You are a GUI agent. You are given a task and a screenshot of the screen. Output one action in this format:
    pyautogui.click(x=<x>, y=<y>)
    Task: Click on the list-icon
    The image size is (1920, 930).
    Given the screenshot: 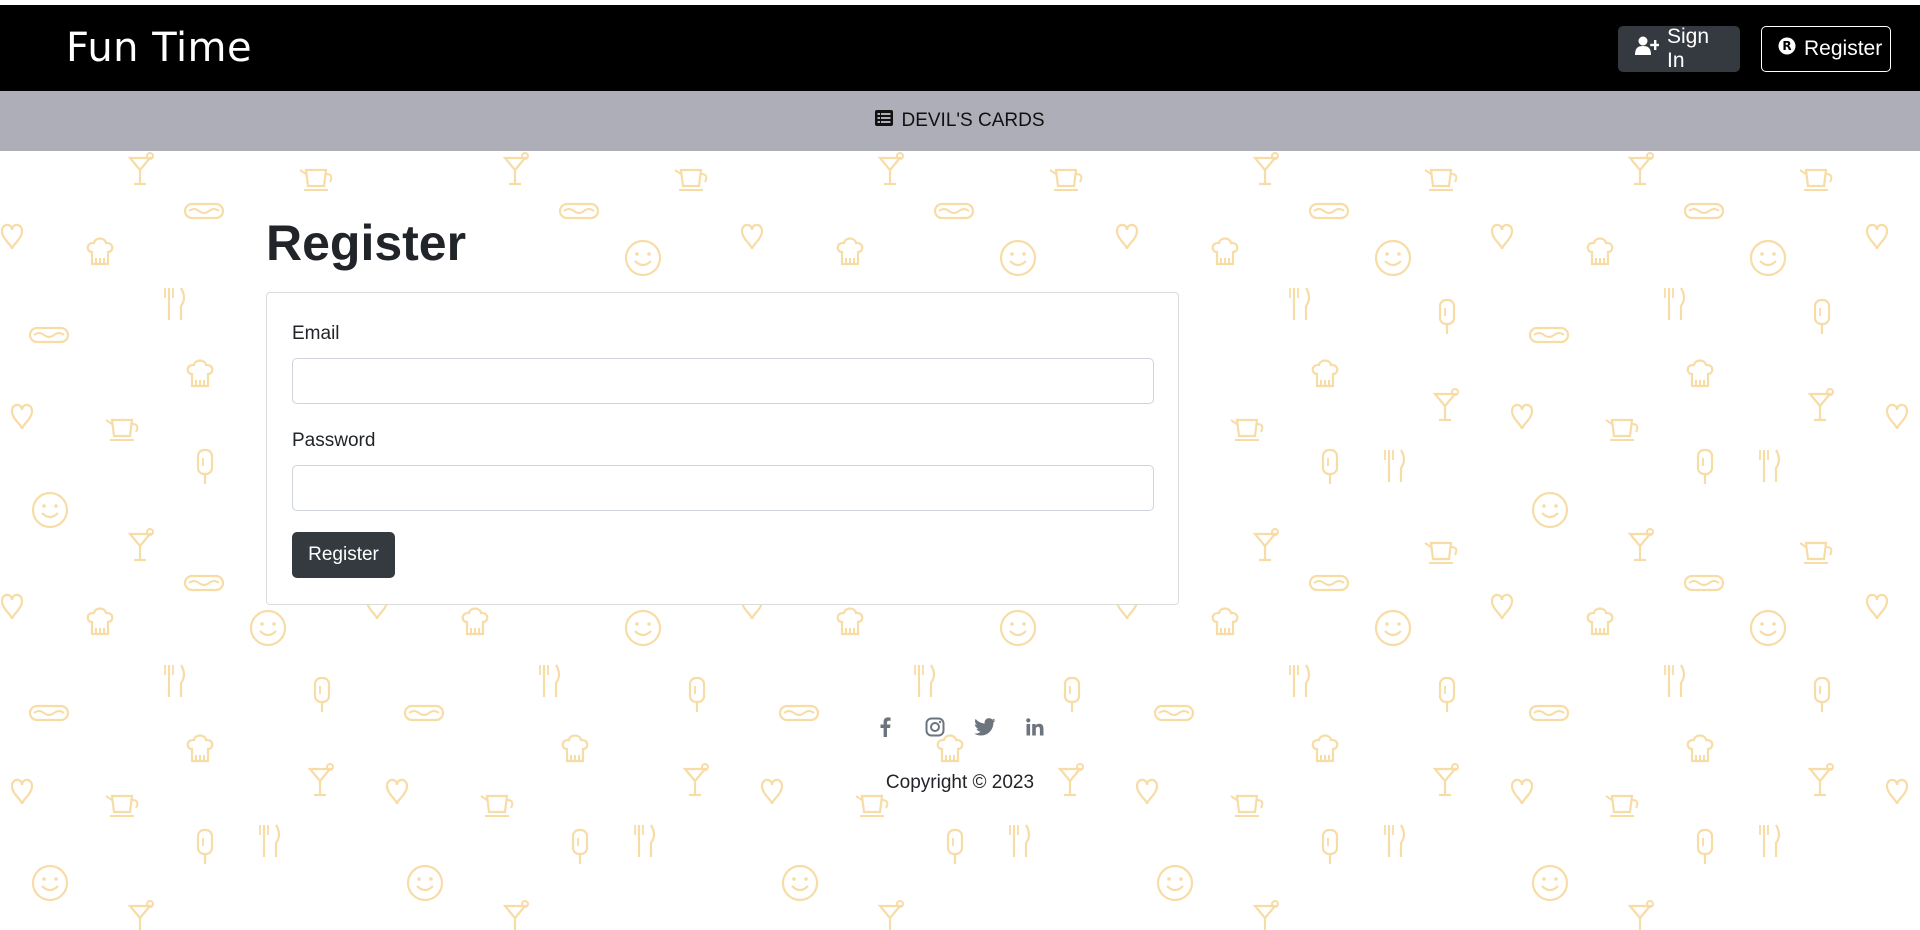 What is the action you would take?
    pyautogui.click(x=884, y=121)
    